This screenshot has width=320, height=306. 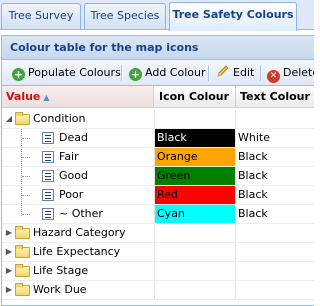 I want to click on tree-group-row-life-stage: ▶ Life Stage, so click(x=158, y=271).